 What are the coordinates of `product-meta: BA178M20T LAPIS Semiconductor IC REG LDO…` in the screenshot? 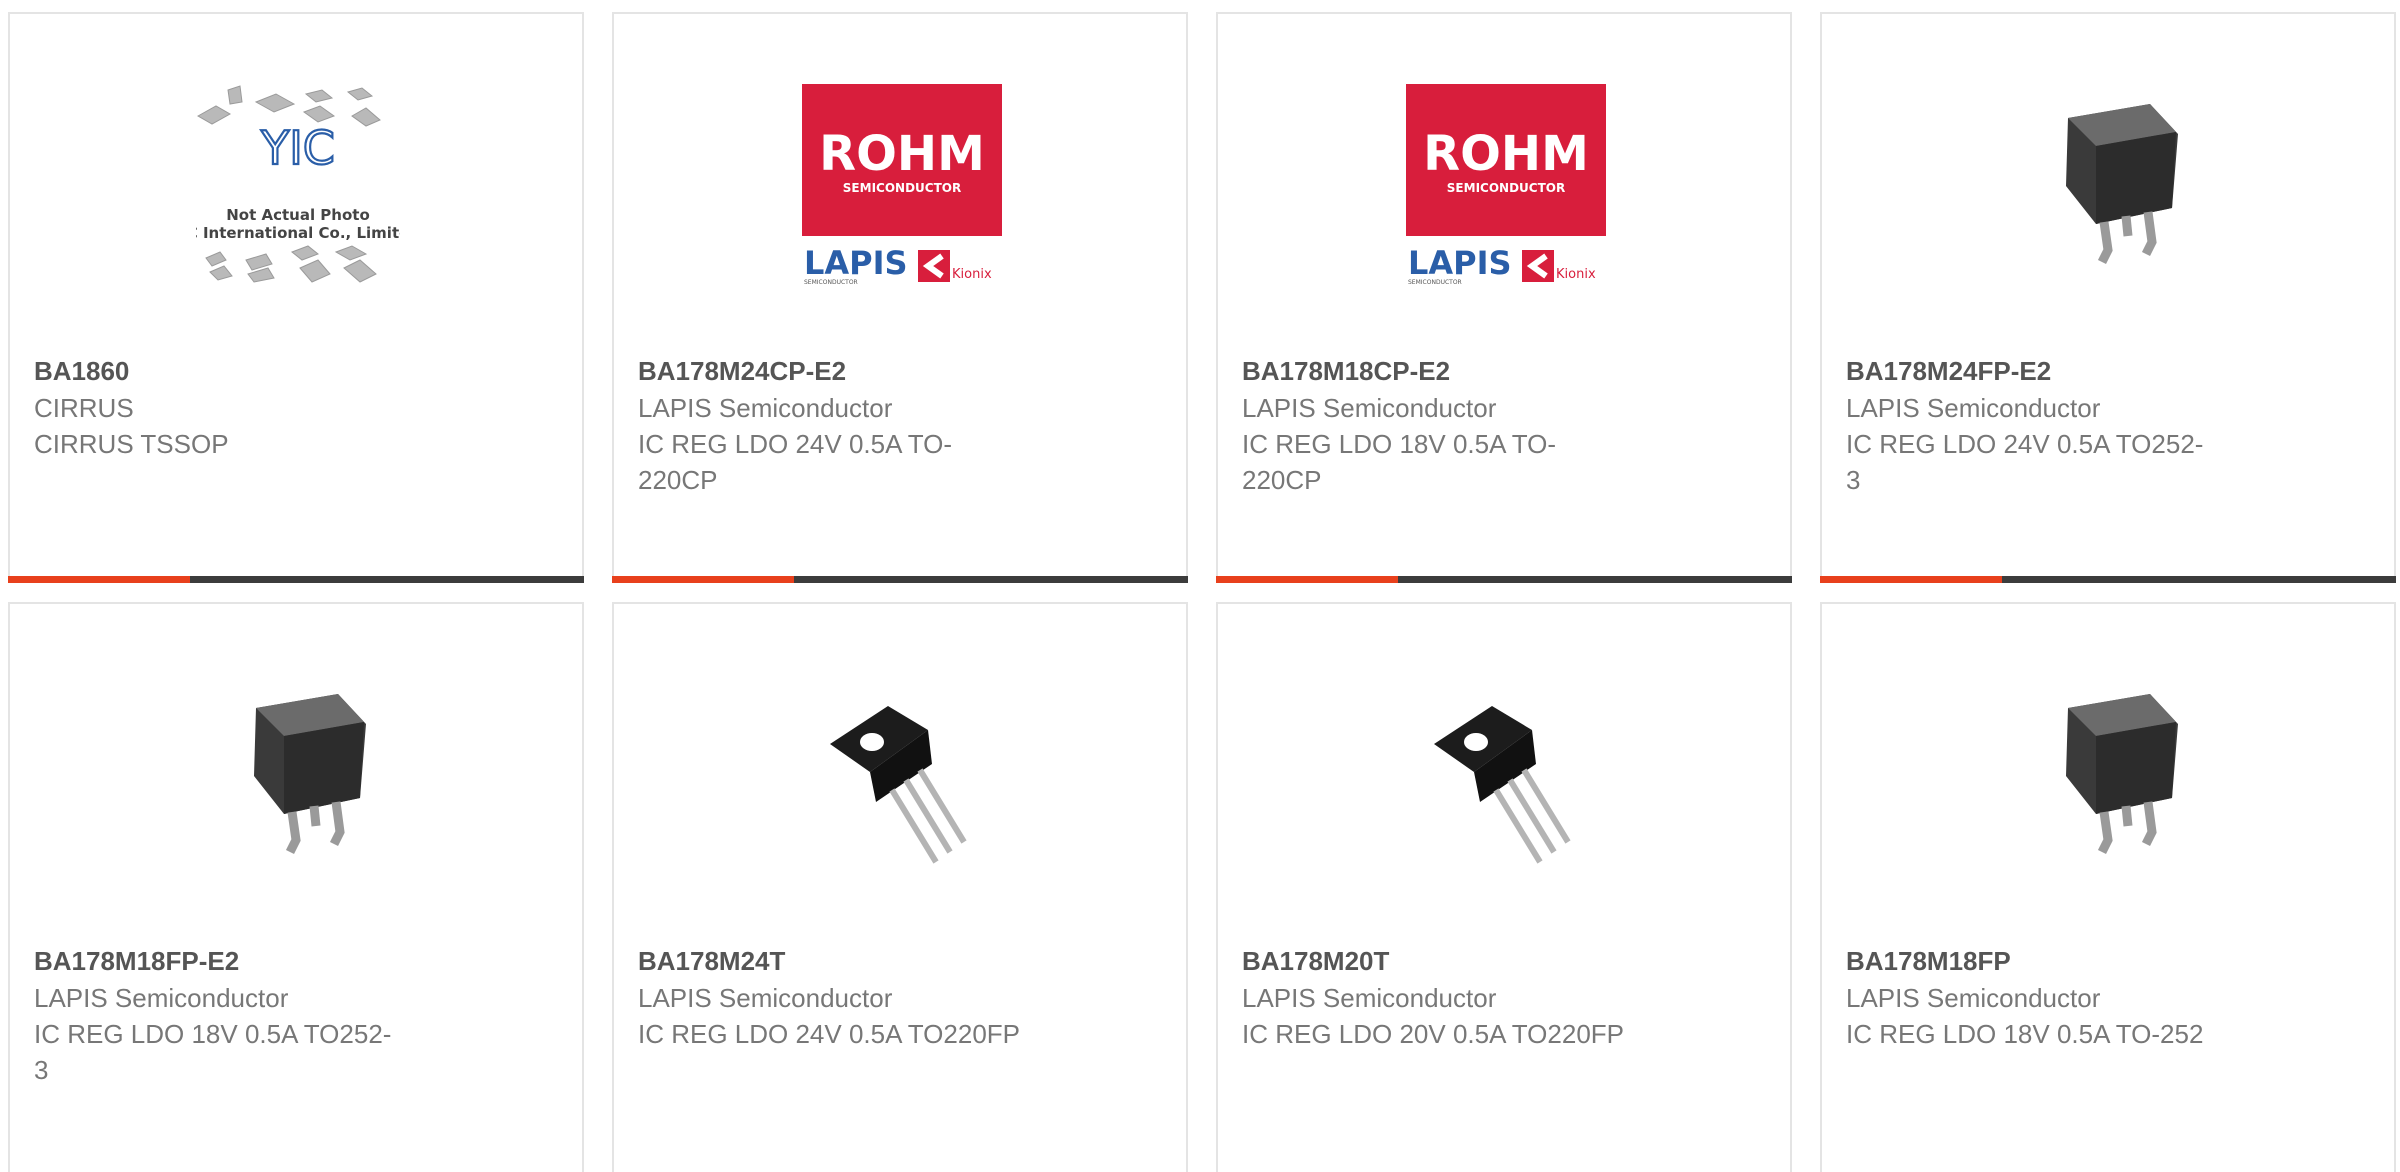 It's located at (1462, 997).